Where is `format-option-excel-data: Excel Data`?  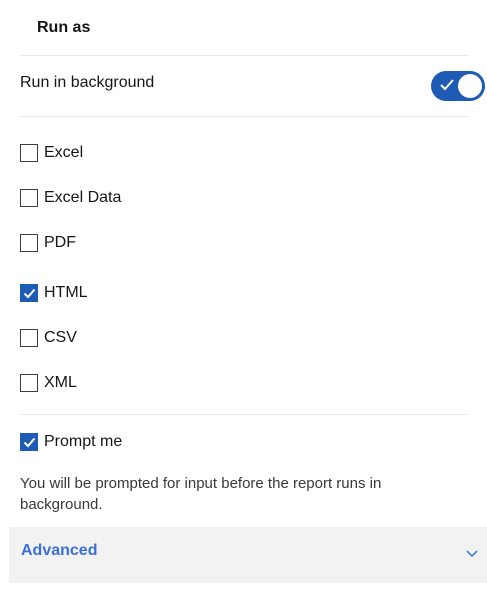
format-option-excel-data: Excel Data is located at coordinates (70, 198).